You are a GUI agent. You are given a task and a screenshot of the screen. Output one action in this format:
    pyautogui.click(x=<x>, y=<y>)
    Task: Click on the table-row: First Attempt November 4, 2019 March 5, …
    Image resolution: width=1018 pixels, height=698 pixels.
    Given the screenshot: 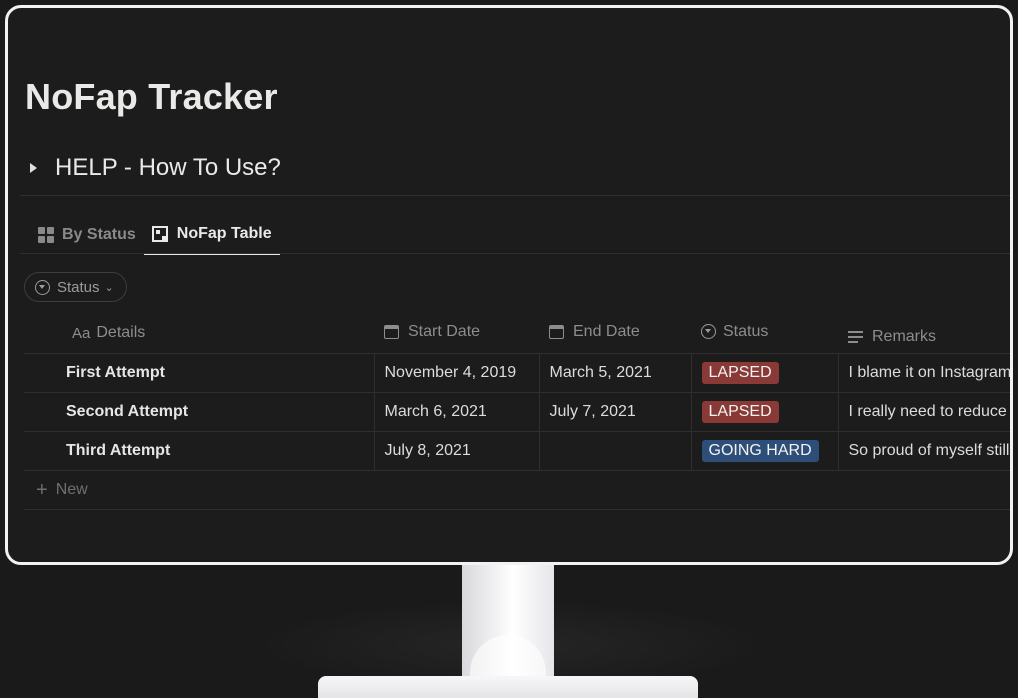 What is the action you would take?
    pyautogui.click(x=517, y=373)
    